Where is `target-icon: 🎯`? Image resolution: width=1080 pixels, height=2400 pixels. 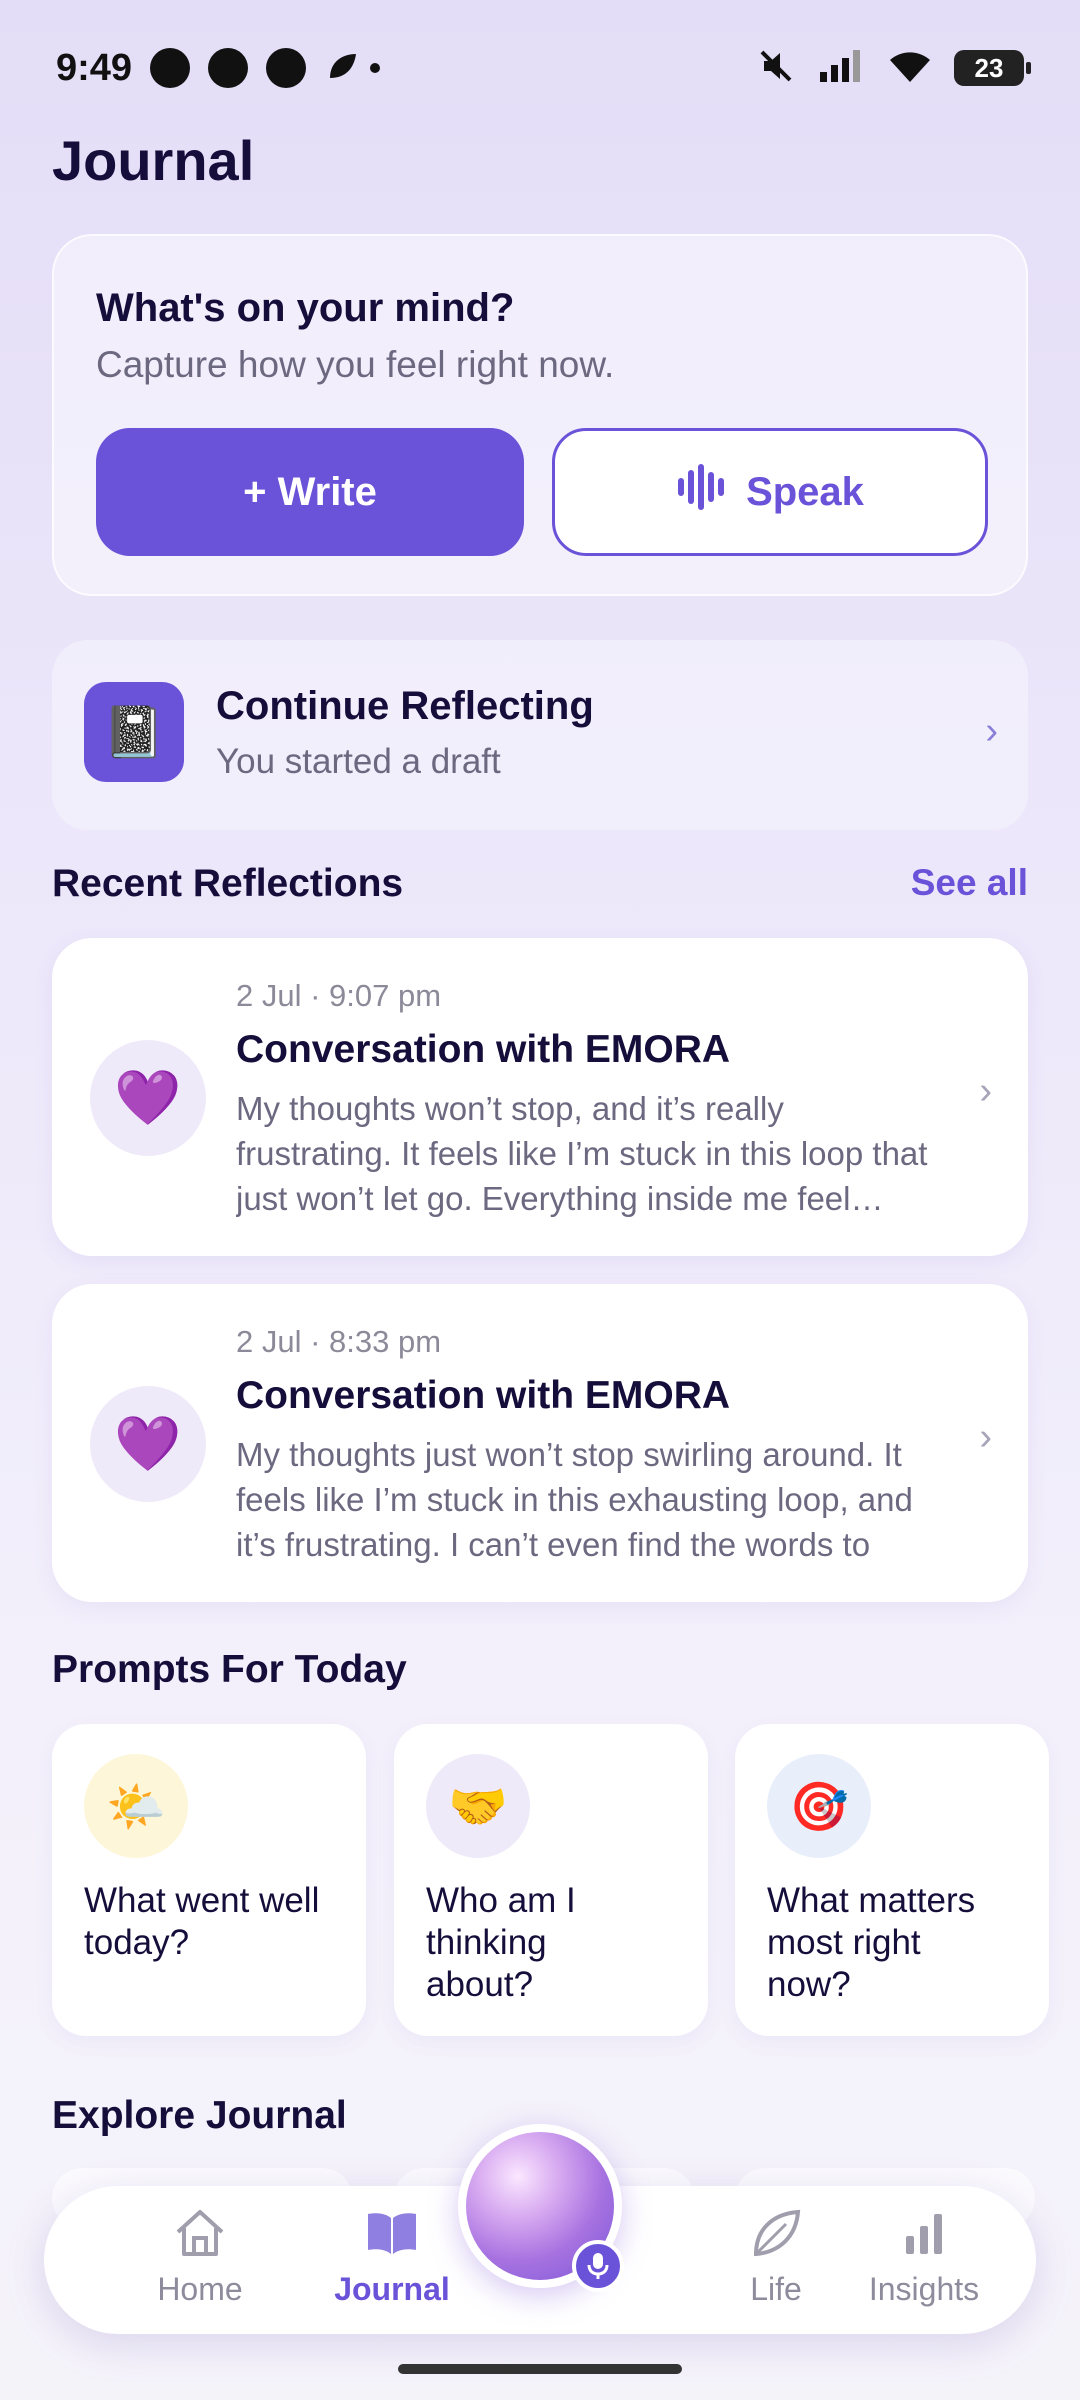 target-icon: 🎯 is located at coordinates (819, 1806).